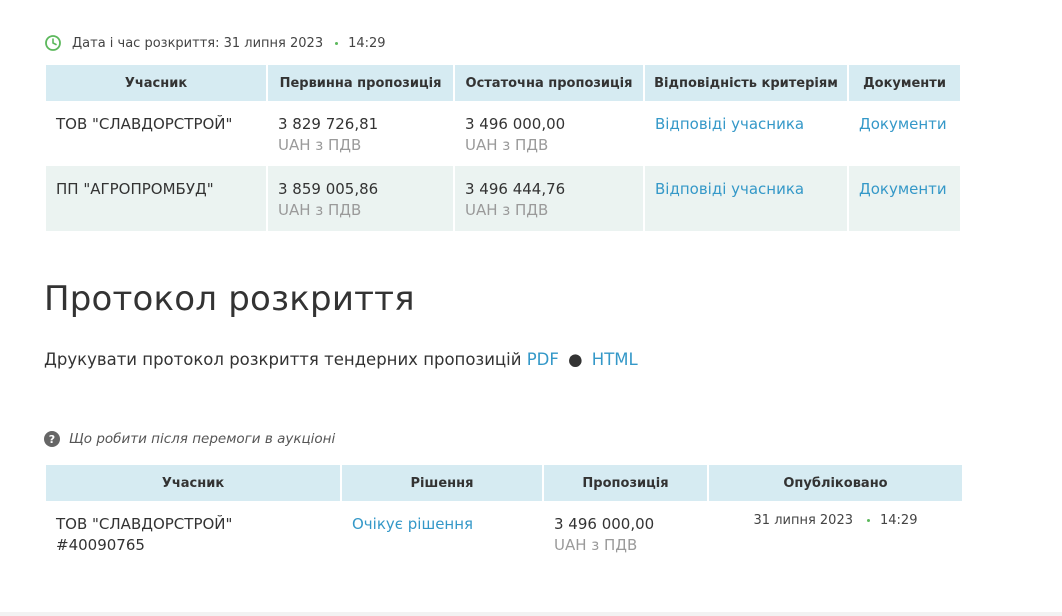 The image size is (1062, 616). Describe the element at coordinates (803, 520) in the screenshot. I see `published-date: 31 липня 2023` at that location.